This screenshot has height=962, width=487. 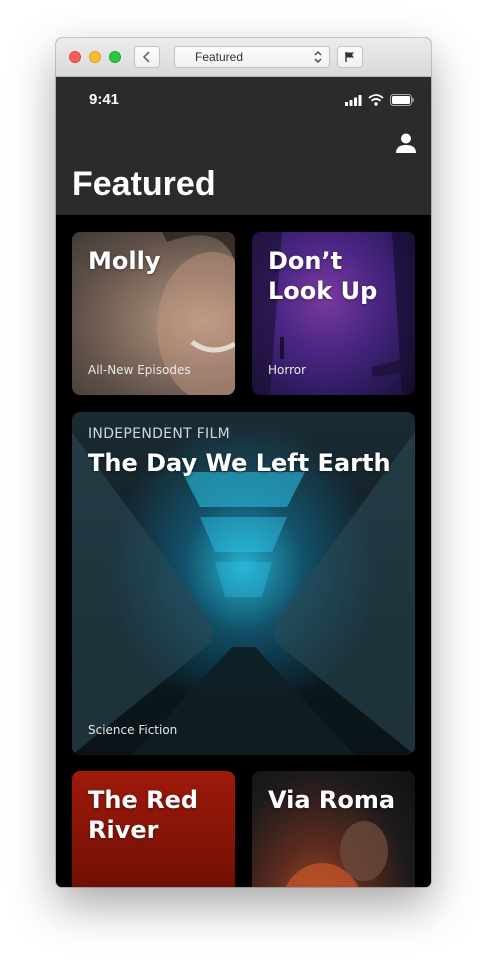 What do you see at coordinates (144, 184) in the screenshot?
I see `page-title: Featured` at bounding box center [144, 184].